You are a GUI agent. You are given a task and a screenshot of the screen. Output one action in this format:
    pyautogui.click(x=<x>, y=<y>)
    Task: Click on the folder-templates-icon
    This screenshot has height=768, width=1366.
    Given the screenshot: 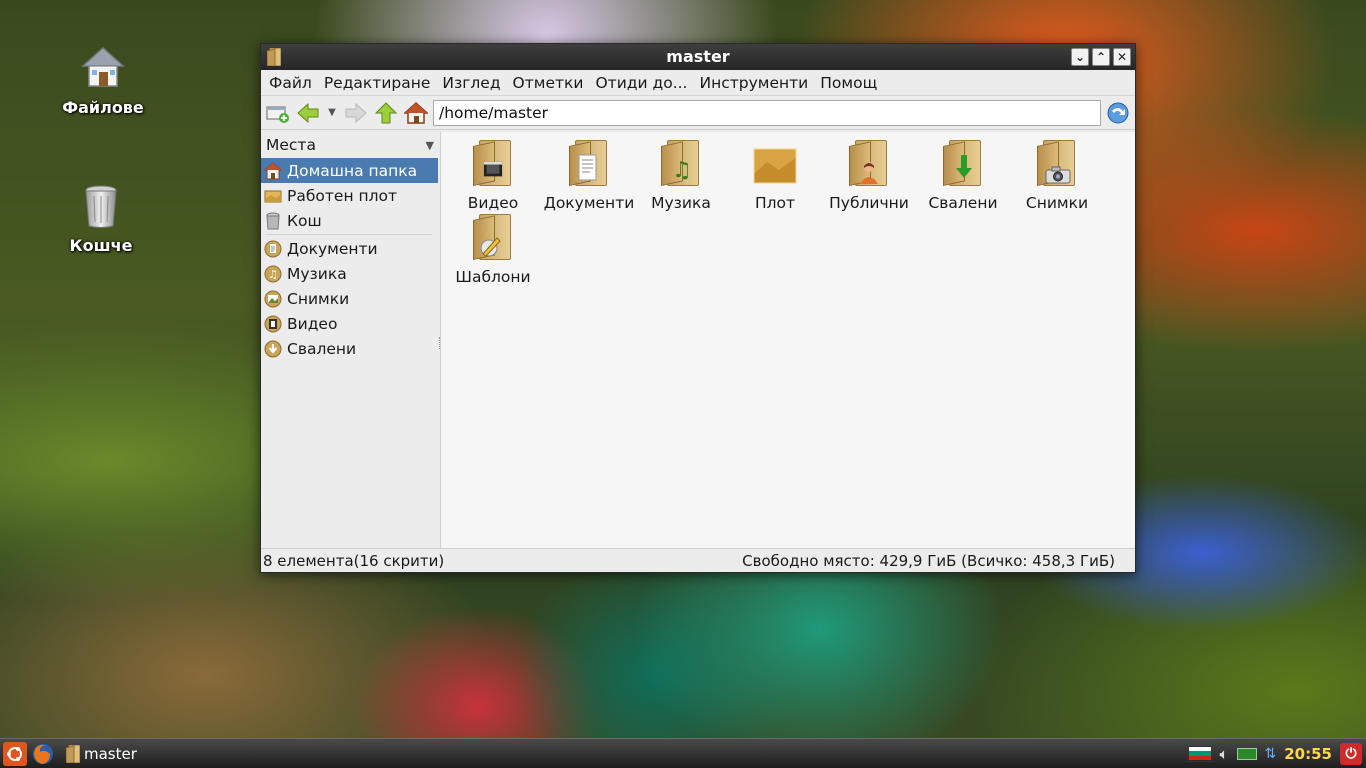 What is the action you would take?
    pyautogui.click(x=493, y=238)
    